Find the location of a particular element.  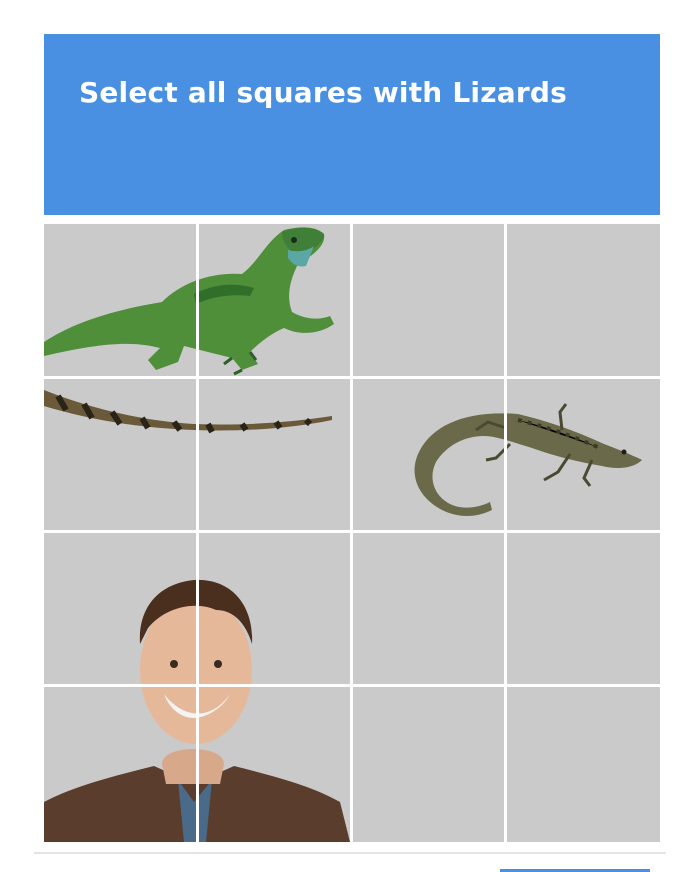

captcha-tile-r2c2 is located at coordinates (275, 455).